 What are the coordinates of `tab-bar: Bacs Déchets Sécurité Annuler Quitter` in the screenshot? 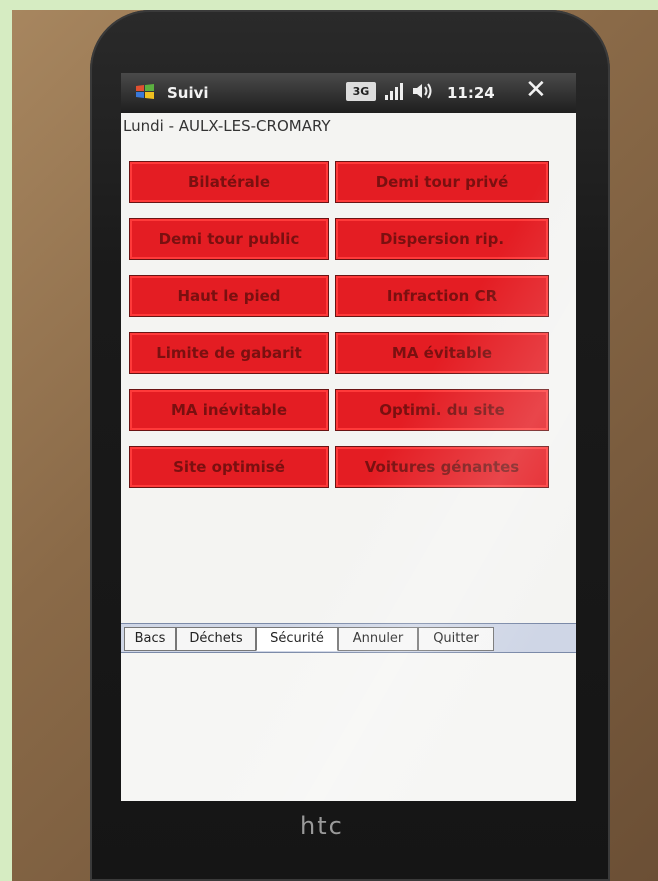 It's located at (348, 638).